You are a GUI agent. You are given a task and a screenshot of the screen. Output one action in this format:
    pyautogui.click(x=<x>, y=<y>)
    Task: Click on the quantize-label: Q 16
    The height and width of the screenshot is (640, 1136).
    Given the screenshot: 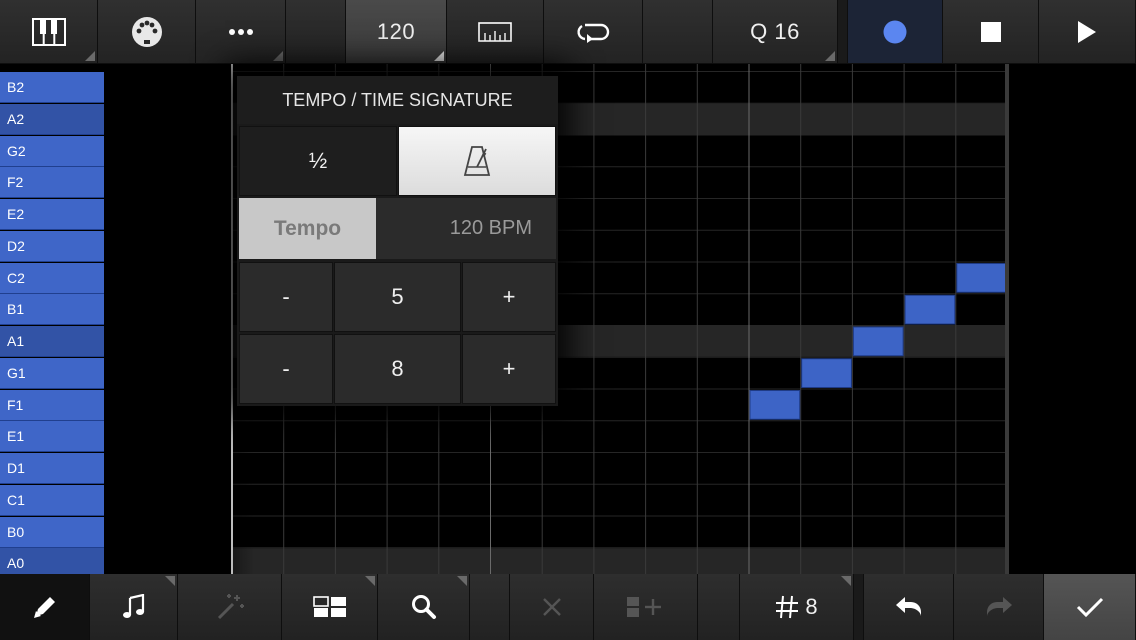 What is the action you would take?
    pyautogui.click(x=775, y=31)
    